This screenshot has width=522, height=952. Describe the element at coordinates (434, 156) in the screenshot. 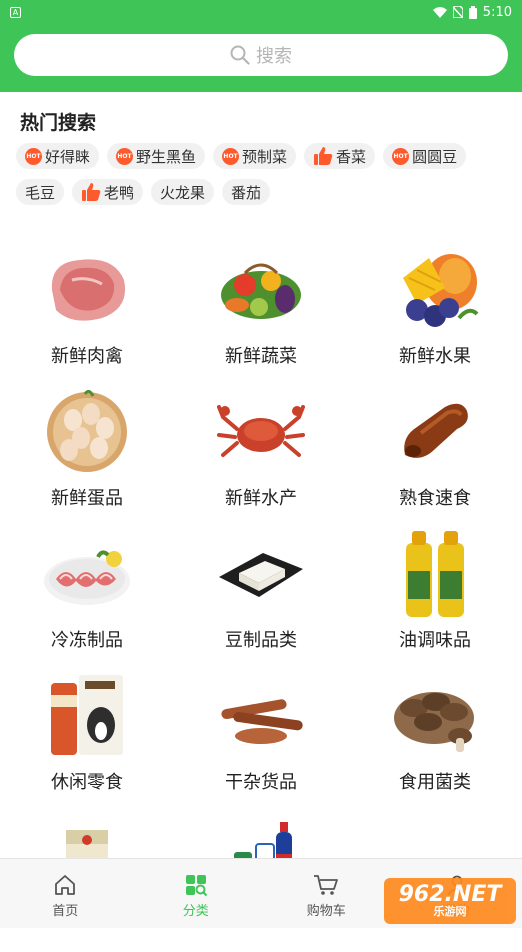

I see `hot-tag-label: 圆圆豆` at that location.